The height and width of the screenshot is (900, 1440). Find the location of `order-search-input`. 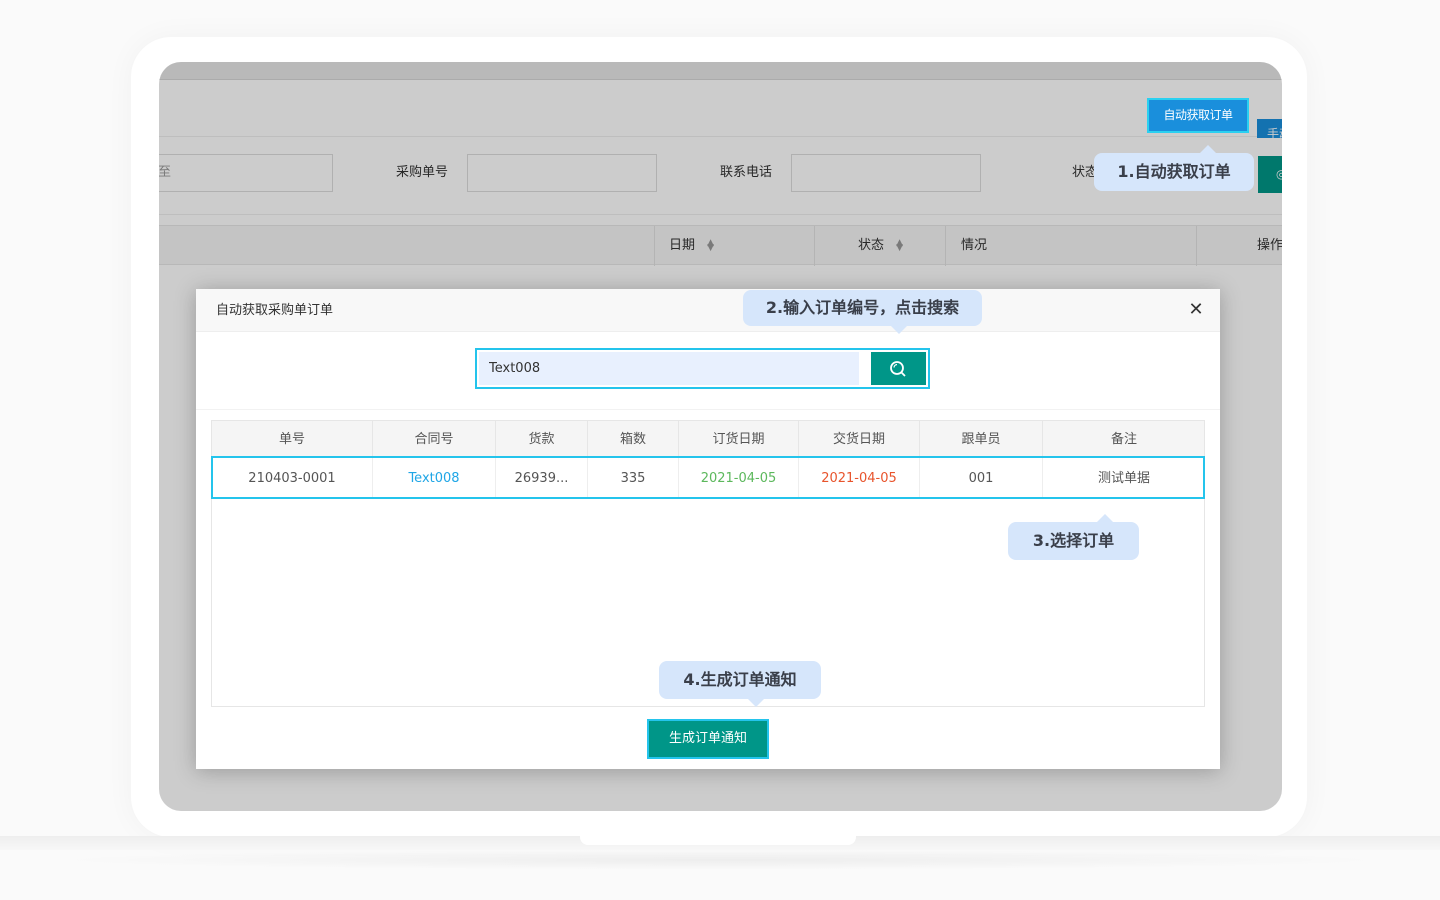

order-search-input is located at coordinates (669, 368).